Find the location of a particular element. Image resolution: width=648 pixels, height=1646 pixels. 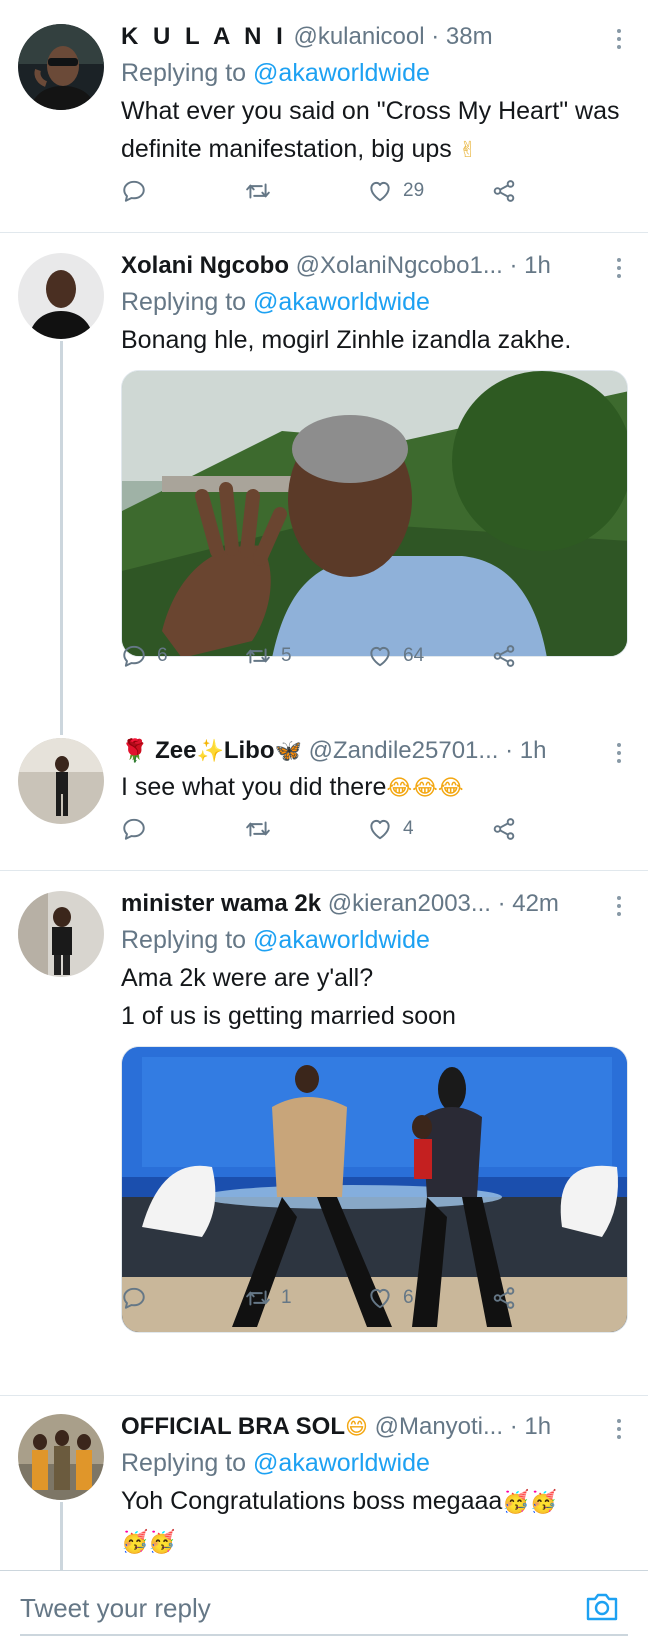

display-name: K U L A N I is located at coordinates (204, 36).